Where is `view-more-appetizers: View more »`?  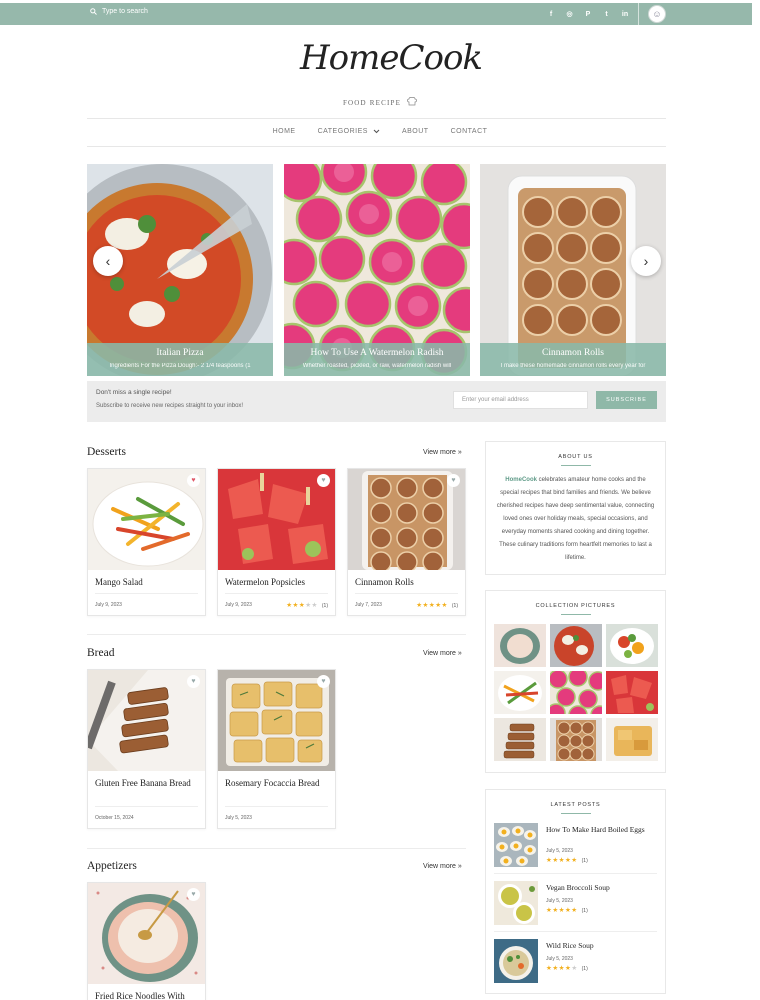
view-more-appetizers: View more » is located at coordinates (442, 866).